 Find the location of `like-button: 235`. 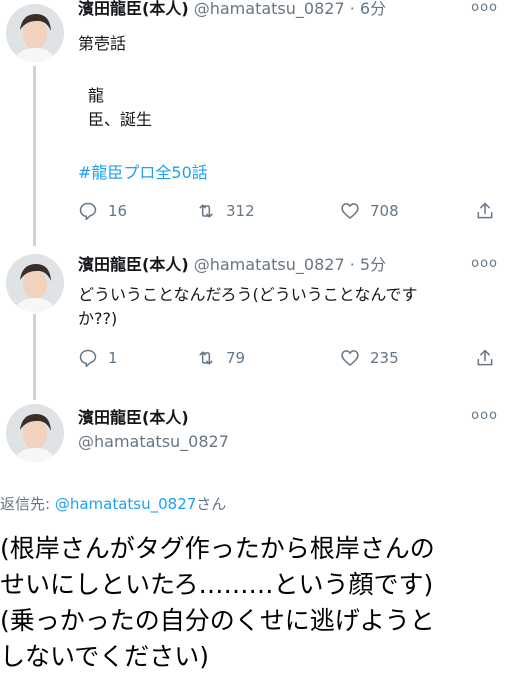

like-button: 235 is located at coordinates (369, 358).